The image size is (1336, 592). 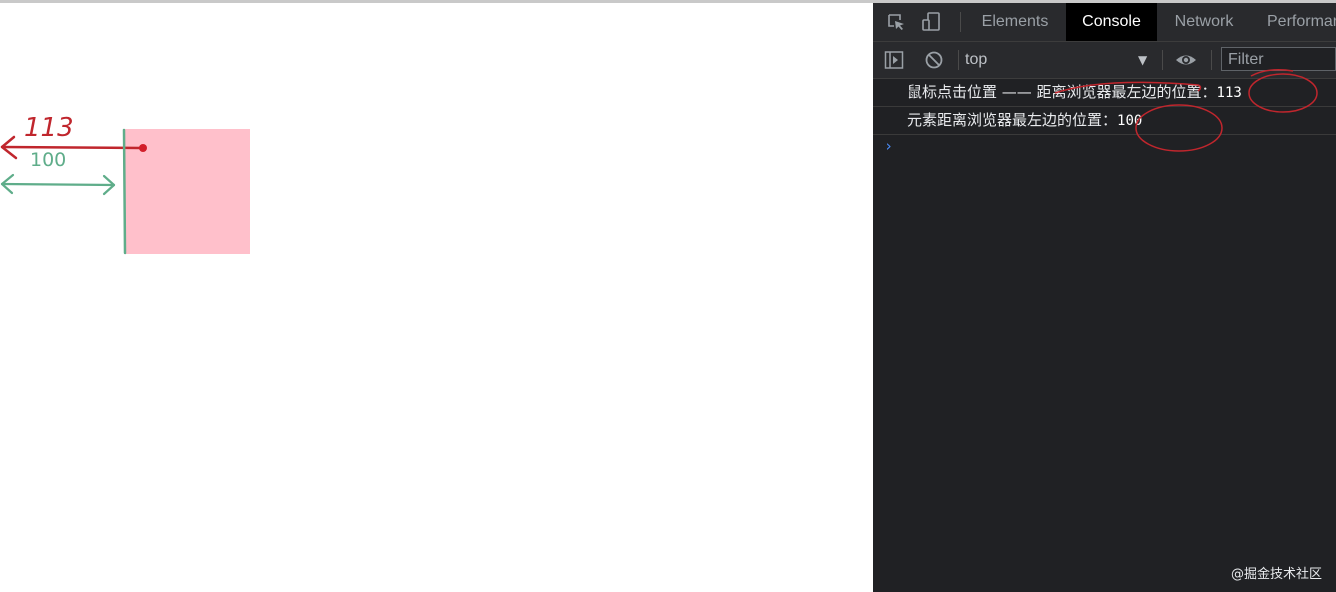 I want to click on console-toolbar: top ▼ Filter, so click(x=1104, y=60).